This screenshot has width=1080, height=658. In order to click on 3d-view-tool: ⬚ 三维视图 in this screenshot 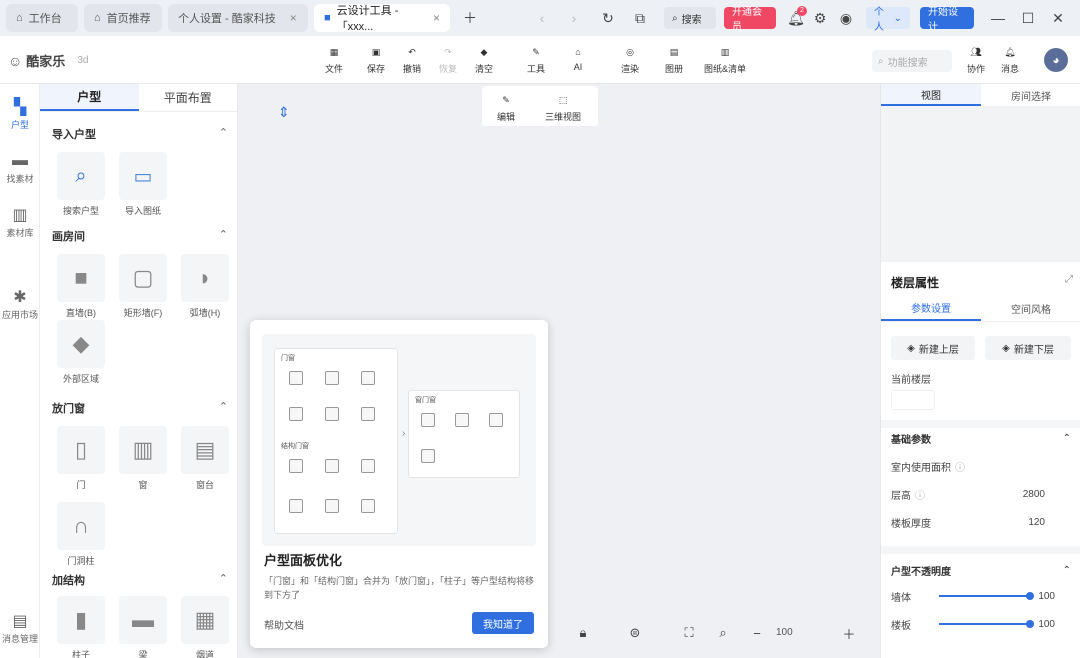, I will do `click(563, 106)`.